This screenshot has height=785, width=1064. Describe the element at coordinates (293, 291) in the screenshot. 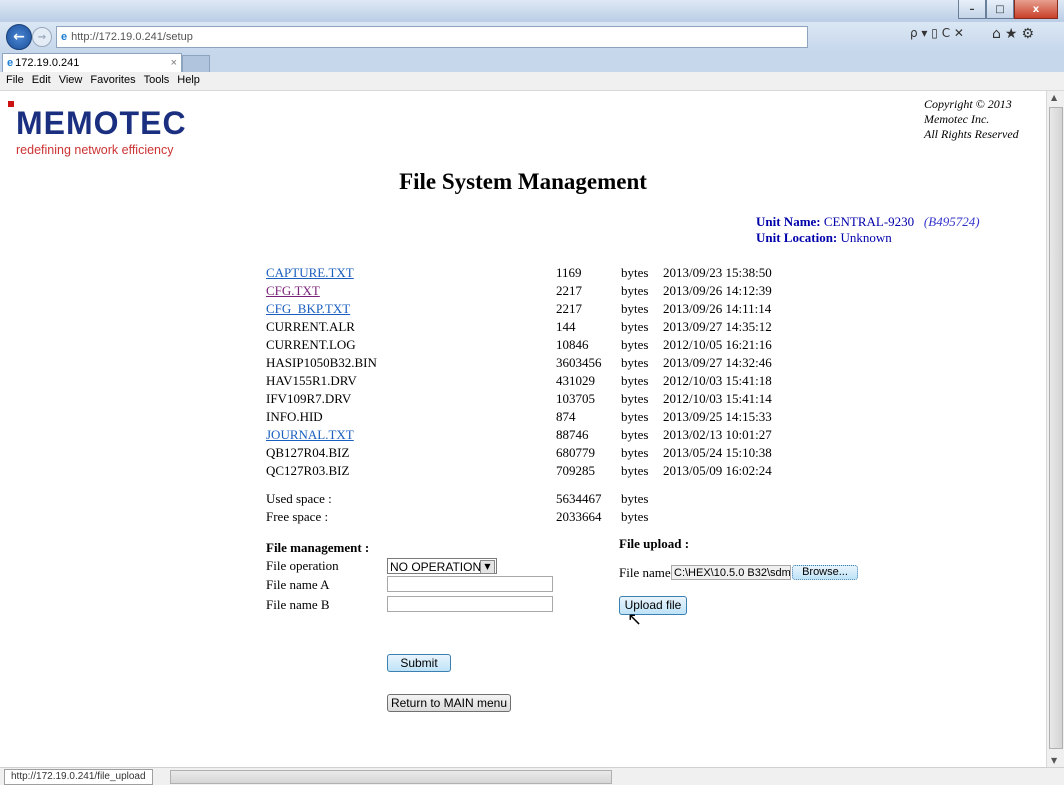

I see `file-link-cfg: CFG.TXT` at that location.